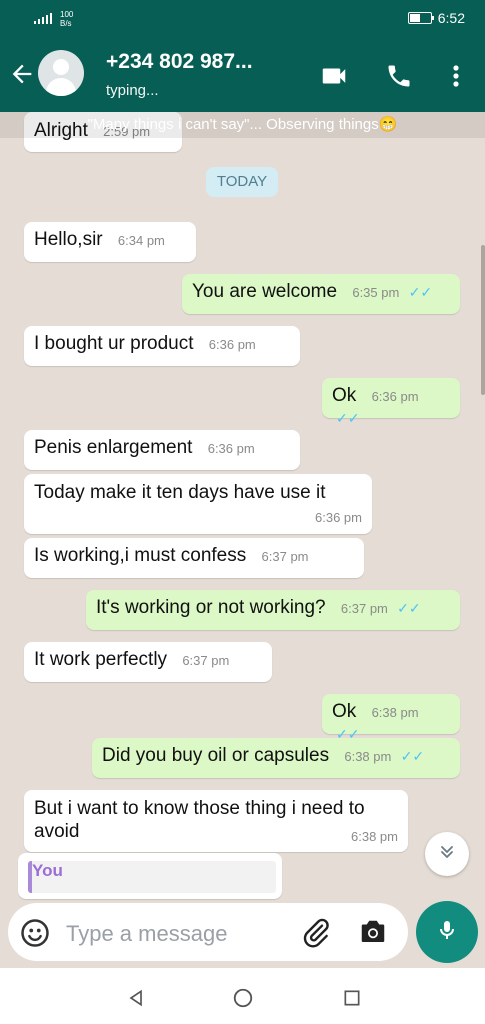 This screenshot has height=1024, width=485. What do you see at coordinates (67, 19) in the screenshot?
I see `network-speed: 100 B/s` at bounding box center [67, 19].